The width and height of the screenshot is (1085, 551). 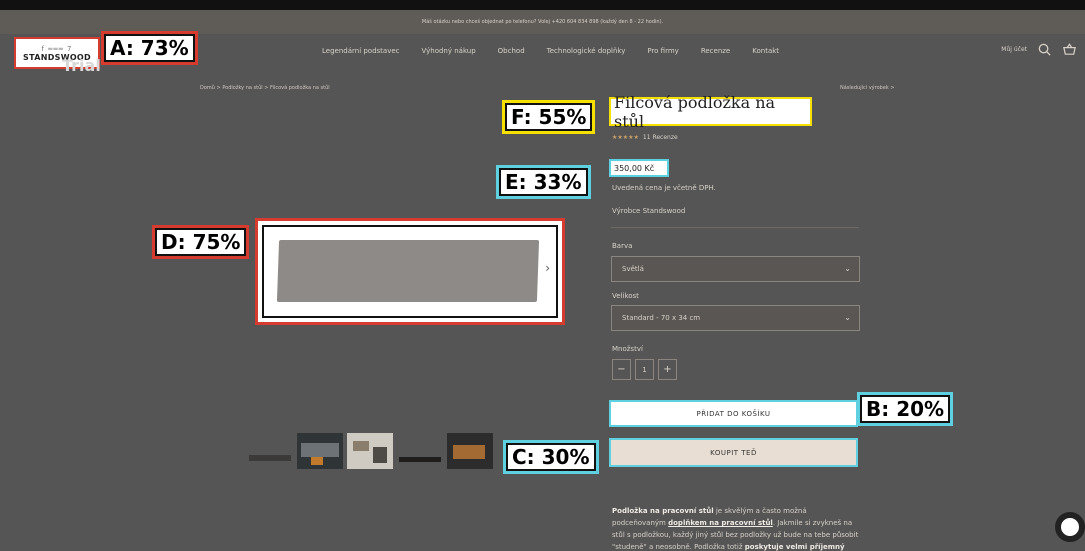 I want to click on color-select: Světlá ⌄, so click(x=735, y=269).